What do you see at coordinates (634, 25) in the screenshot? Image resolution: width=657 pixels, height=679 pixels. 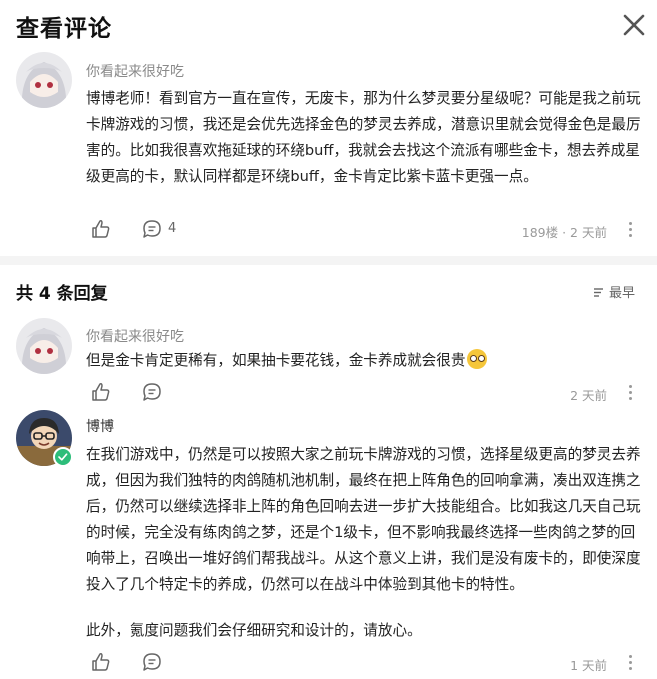 I see `close-icon` at bounding box center [634, 25].